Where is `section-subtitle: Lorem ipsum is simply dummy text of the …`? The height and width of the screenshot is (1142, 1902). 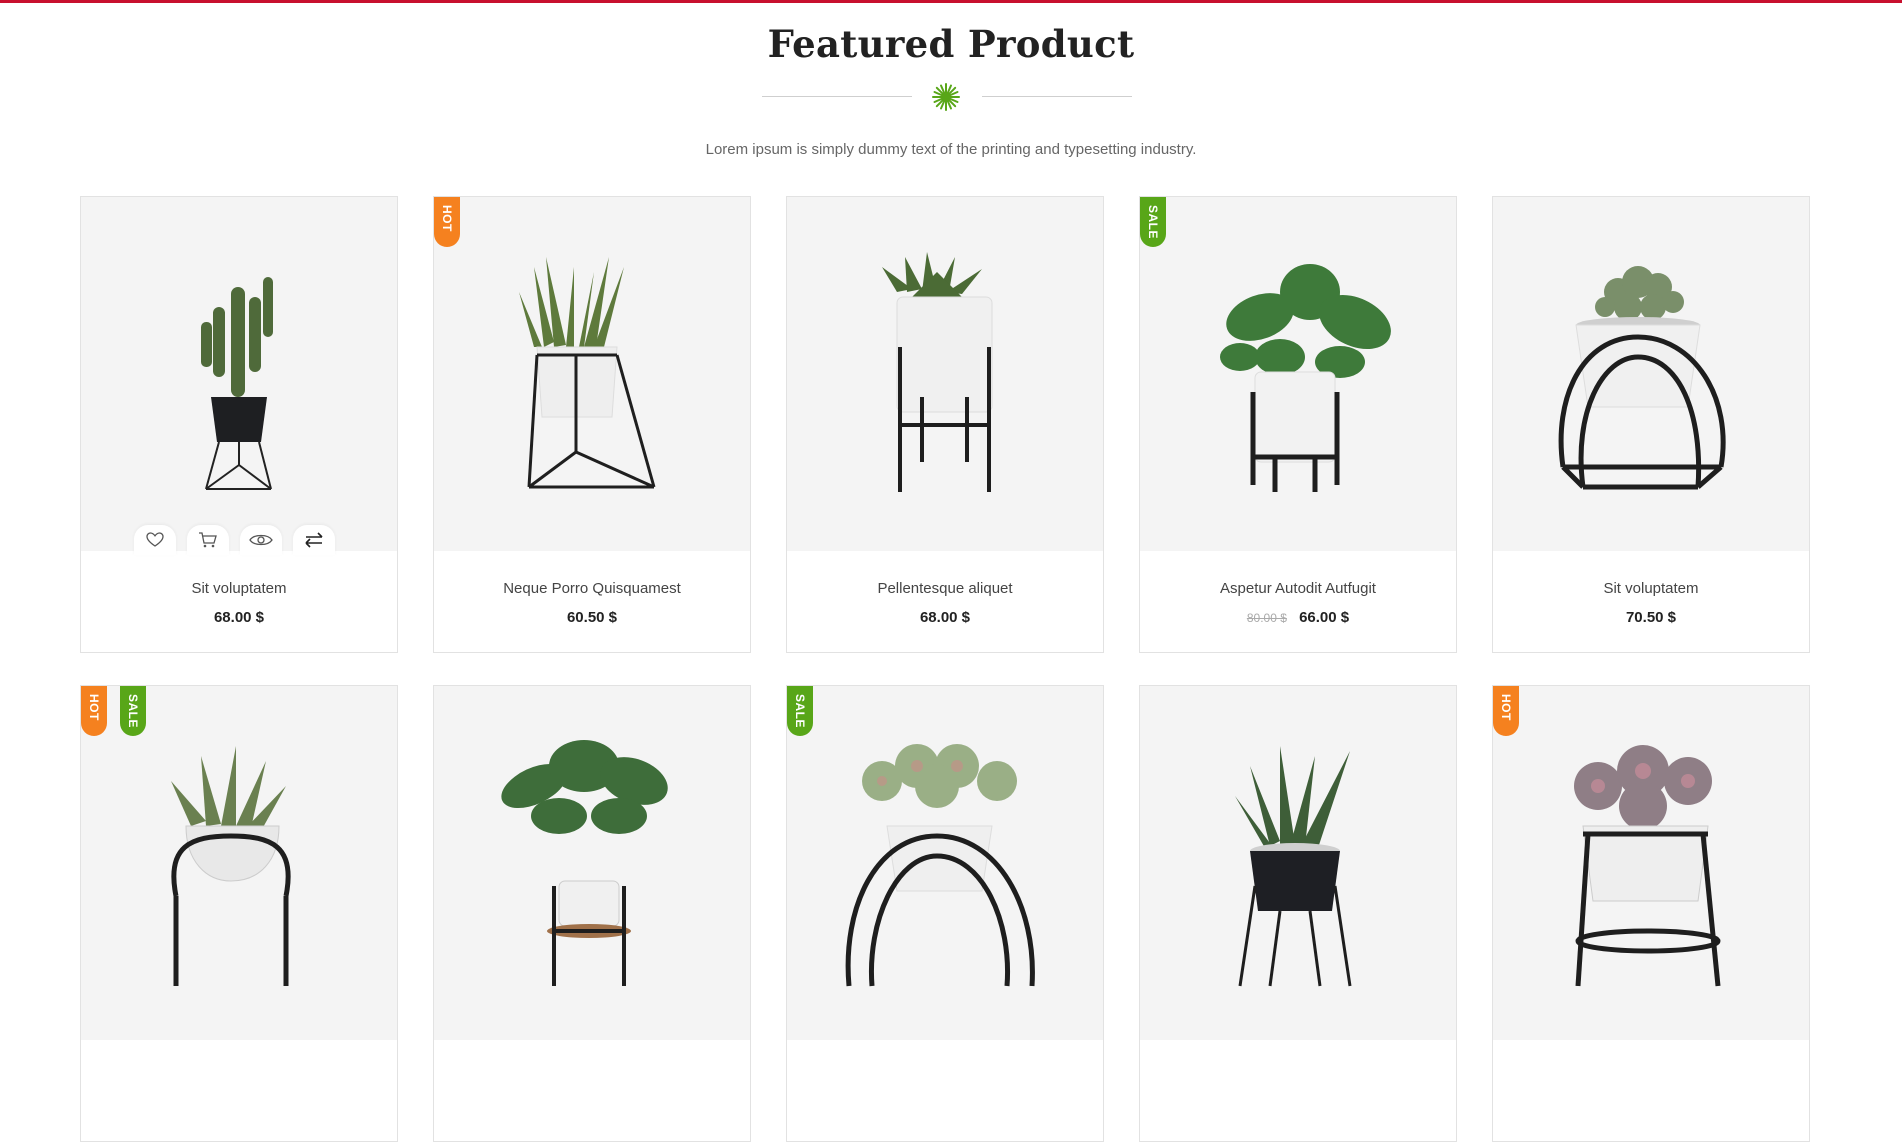 section-subtitle: Lorem ipsum is simply dummy text of the … is located at coordinates (951, 149).